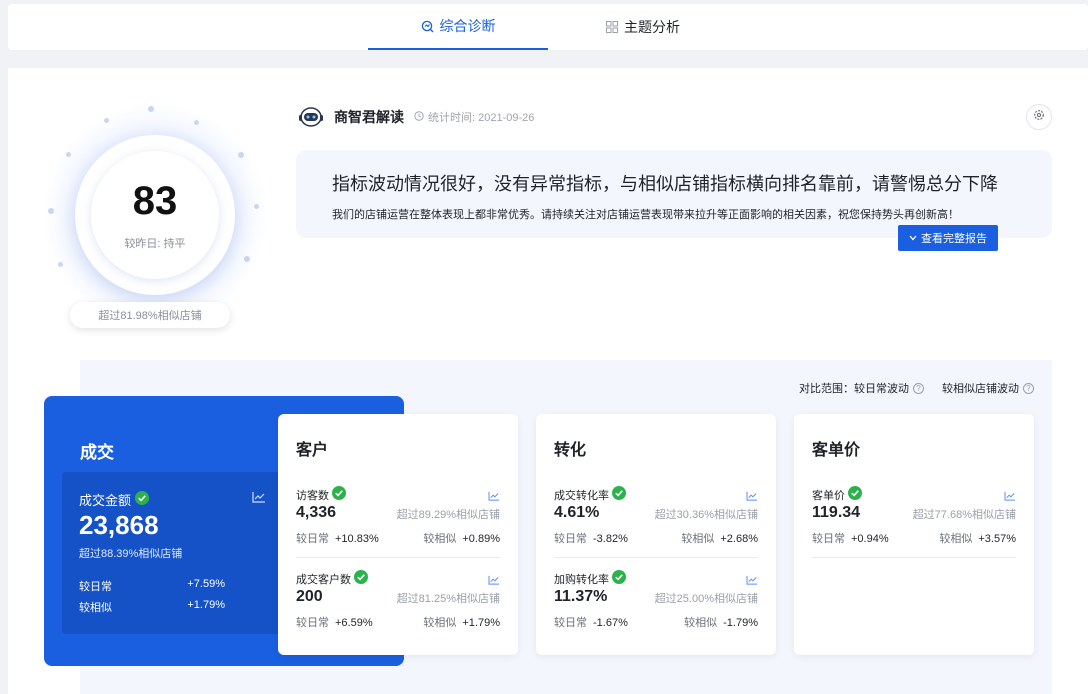  Describe the element at coordinates (481, 118) in the screenshot. I see `insight-time: 统计时间: 2021-09-26` at that location.